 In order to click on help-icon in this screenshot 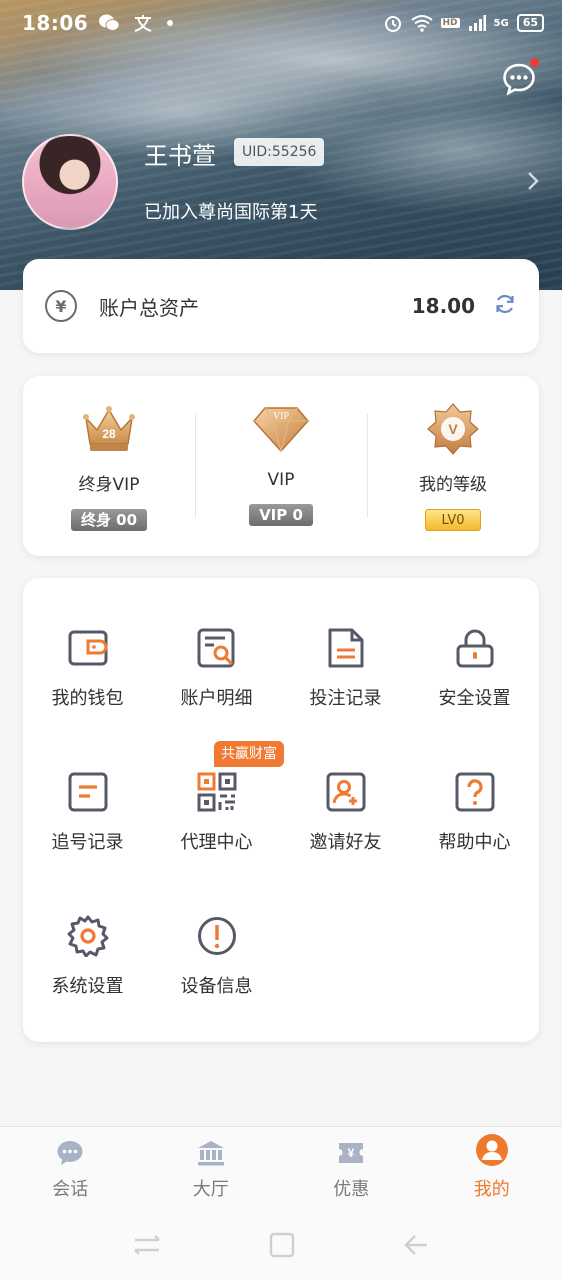, I will do `click(475, 792)`.